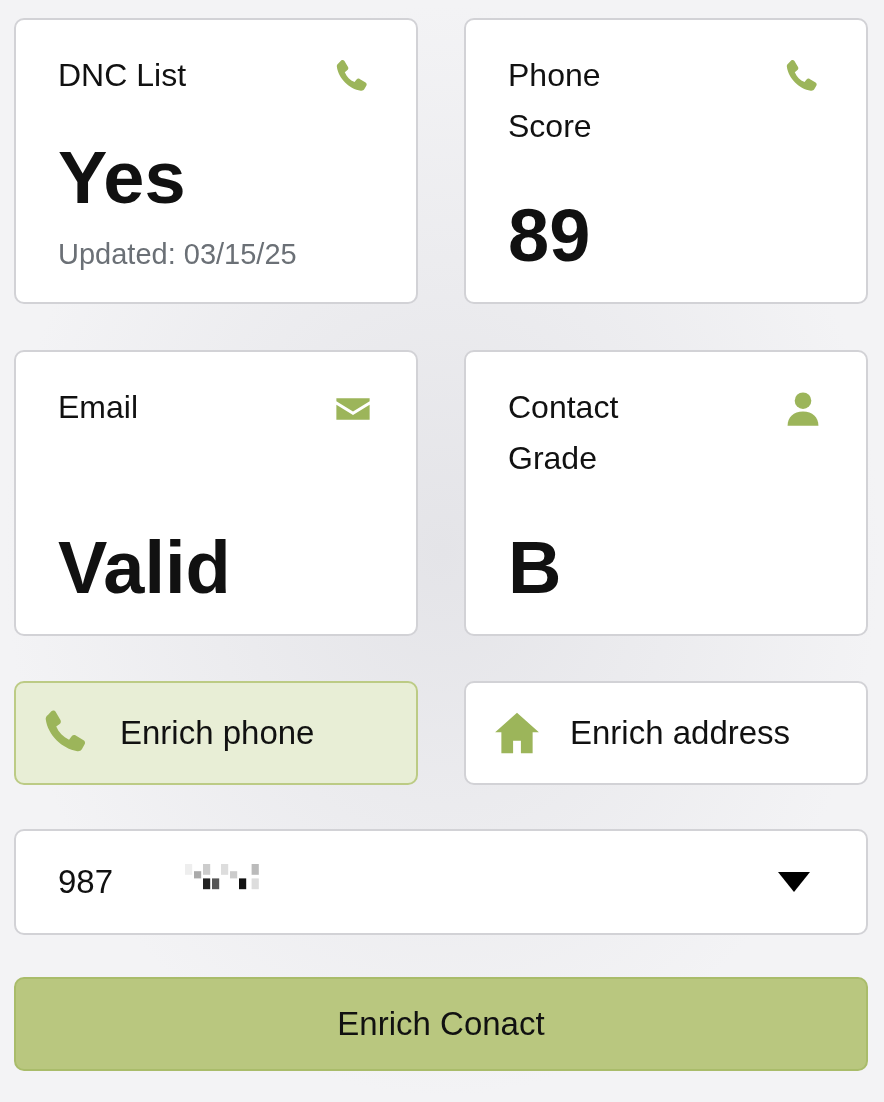  What do you see at coordinates (216, 733) in the screenshot?
I see `enrich-option-button: Enrich phone` at bounding box center [216, 733].